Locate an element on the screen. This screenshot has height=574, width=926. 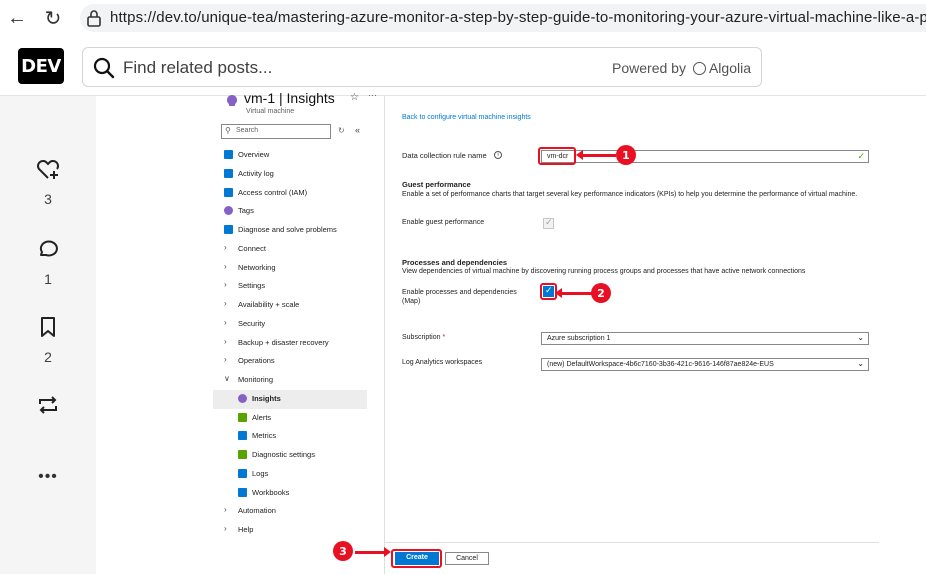
menu-item-label: Diagnose and solve problems is located at coordinates (287, 229).